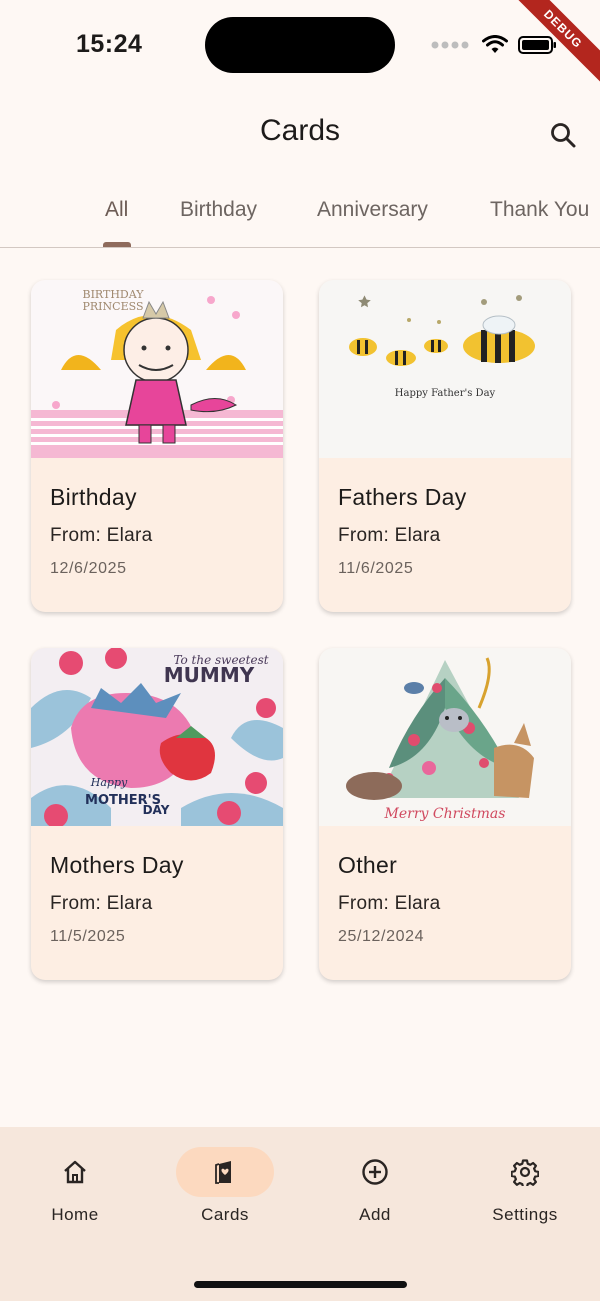 The width and height of the screenshot is (600, 1301). What do you see at coordinates (375, 1172) in the screenshot?
I see `add-circle-icon` at bounding box center [375, 1172].